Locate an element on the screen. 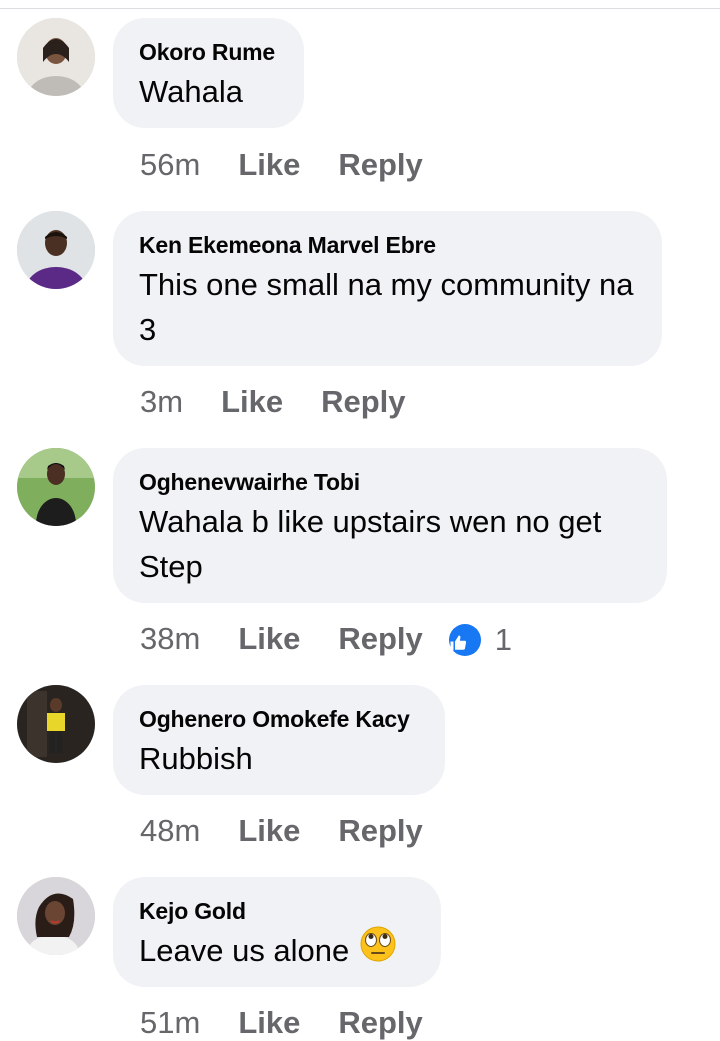 Image resolution: width=720 pixels, height=1041 pixels. comment-actions: 48m Like Reply is located at coordinates (281, 830).